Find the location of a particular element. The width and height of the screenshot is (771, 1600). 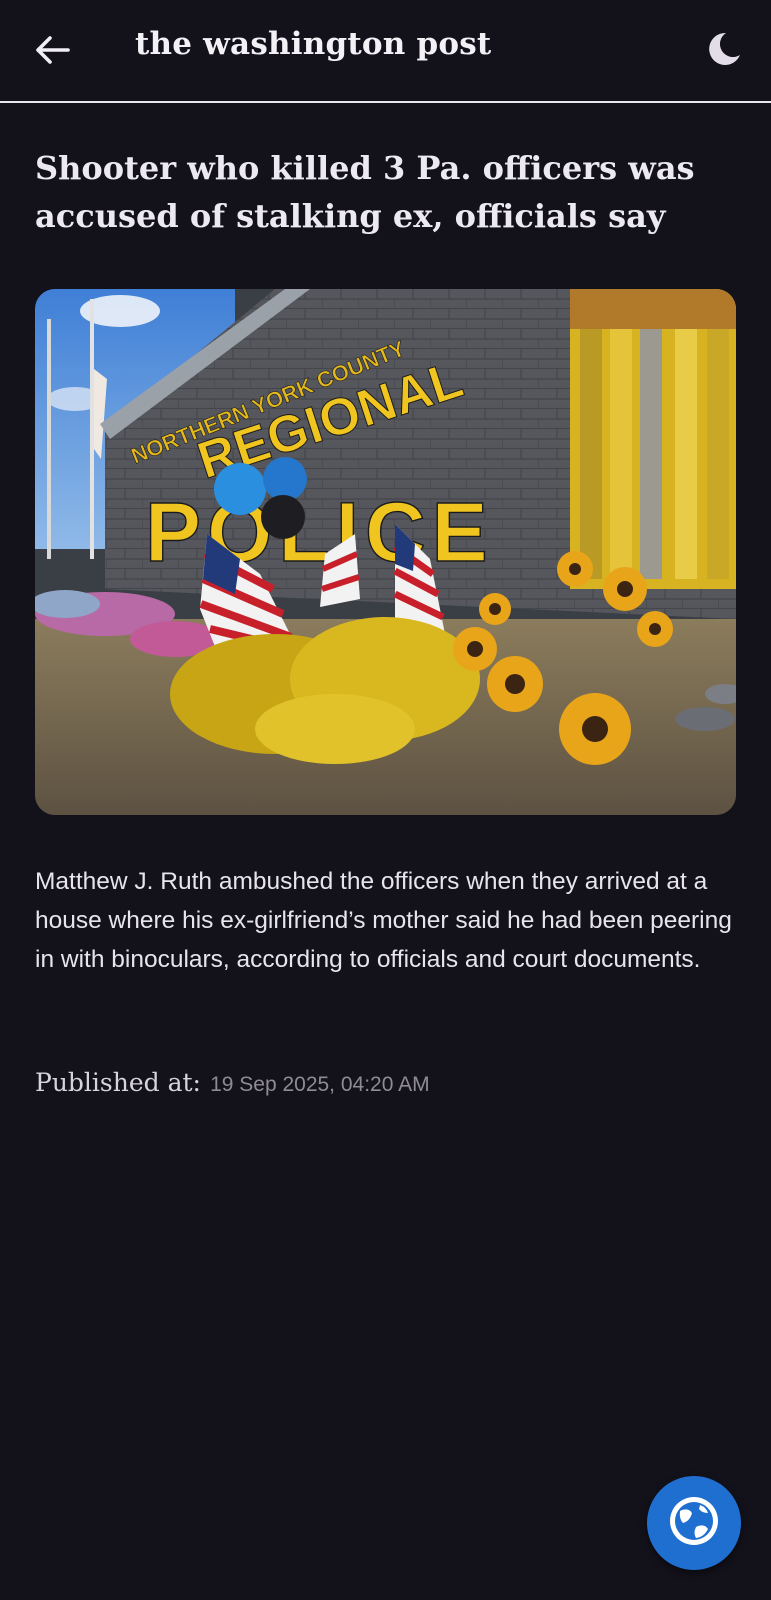

svg-text: POLICE is located at coordinates (319, 532).